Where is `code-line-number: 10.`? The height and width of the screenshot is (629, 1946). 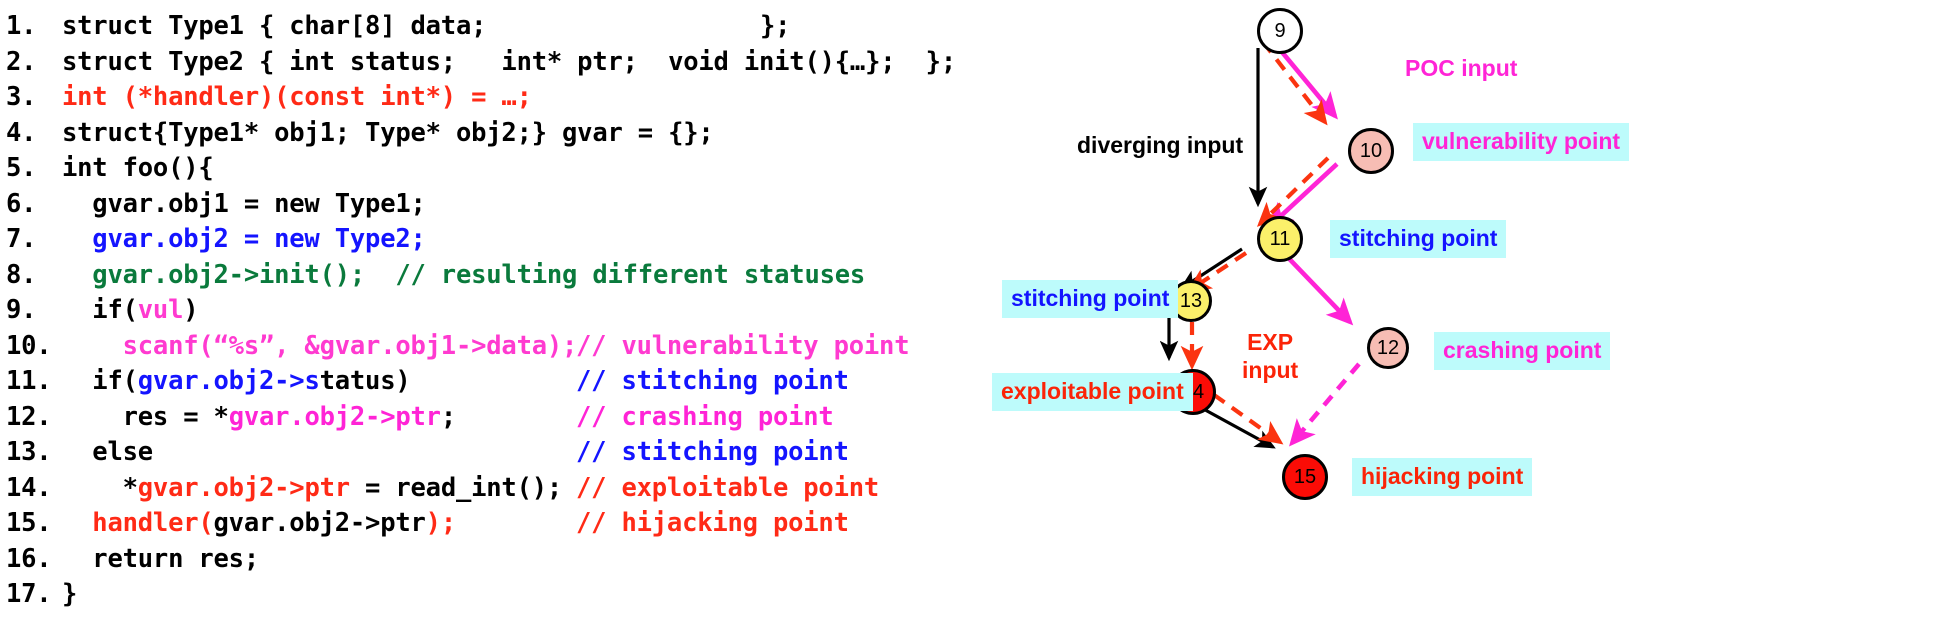
code-line-number: 10. is located at coordinates (29, 345).